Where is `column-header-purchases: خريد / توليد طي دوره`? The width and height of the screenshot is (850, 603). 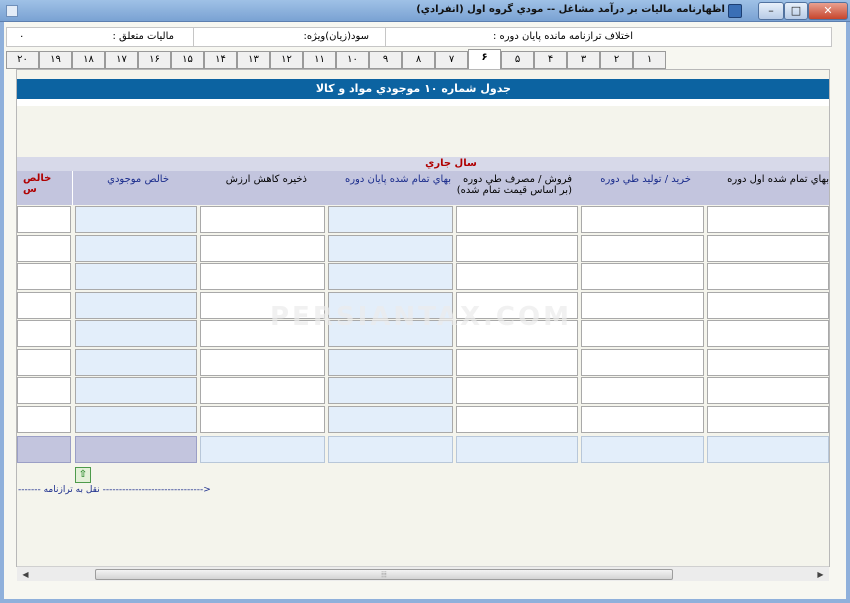 column-header-purchases: خريد / توليد طي دوره is located at coordinates (645, 179).